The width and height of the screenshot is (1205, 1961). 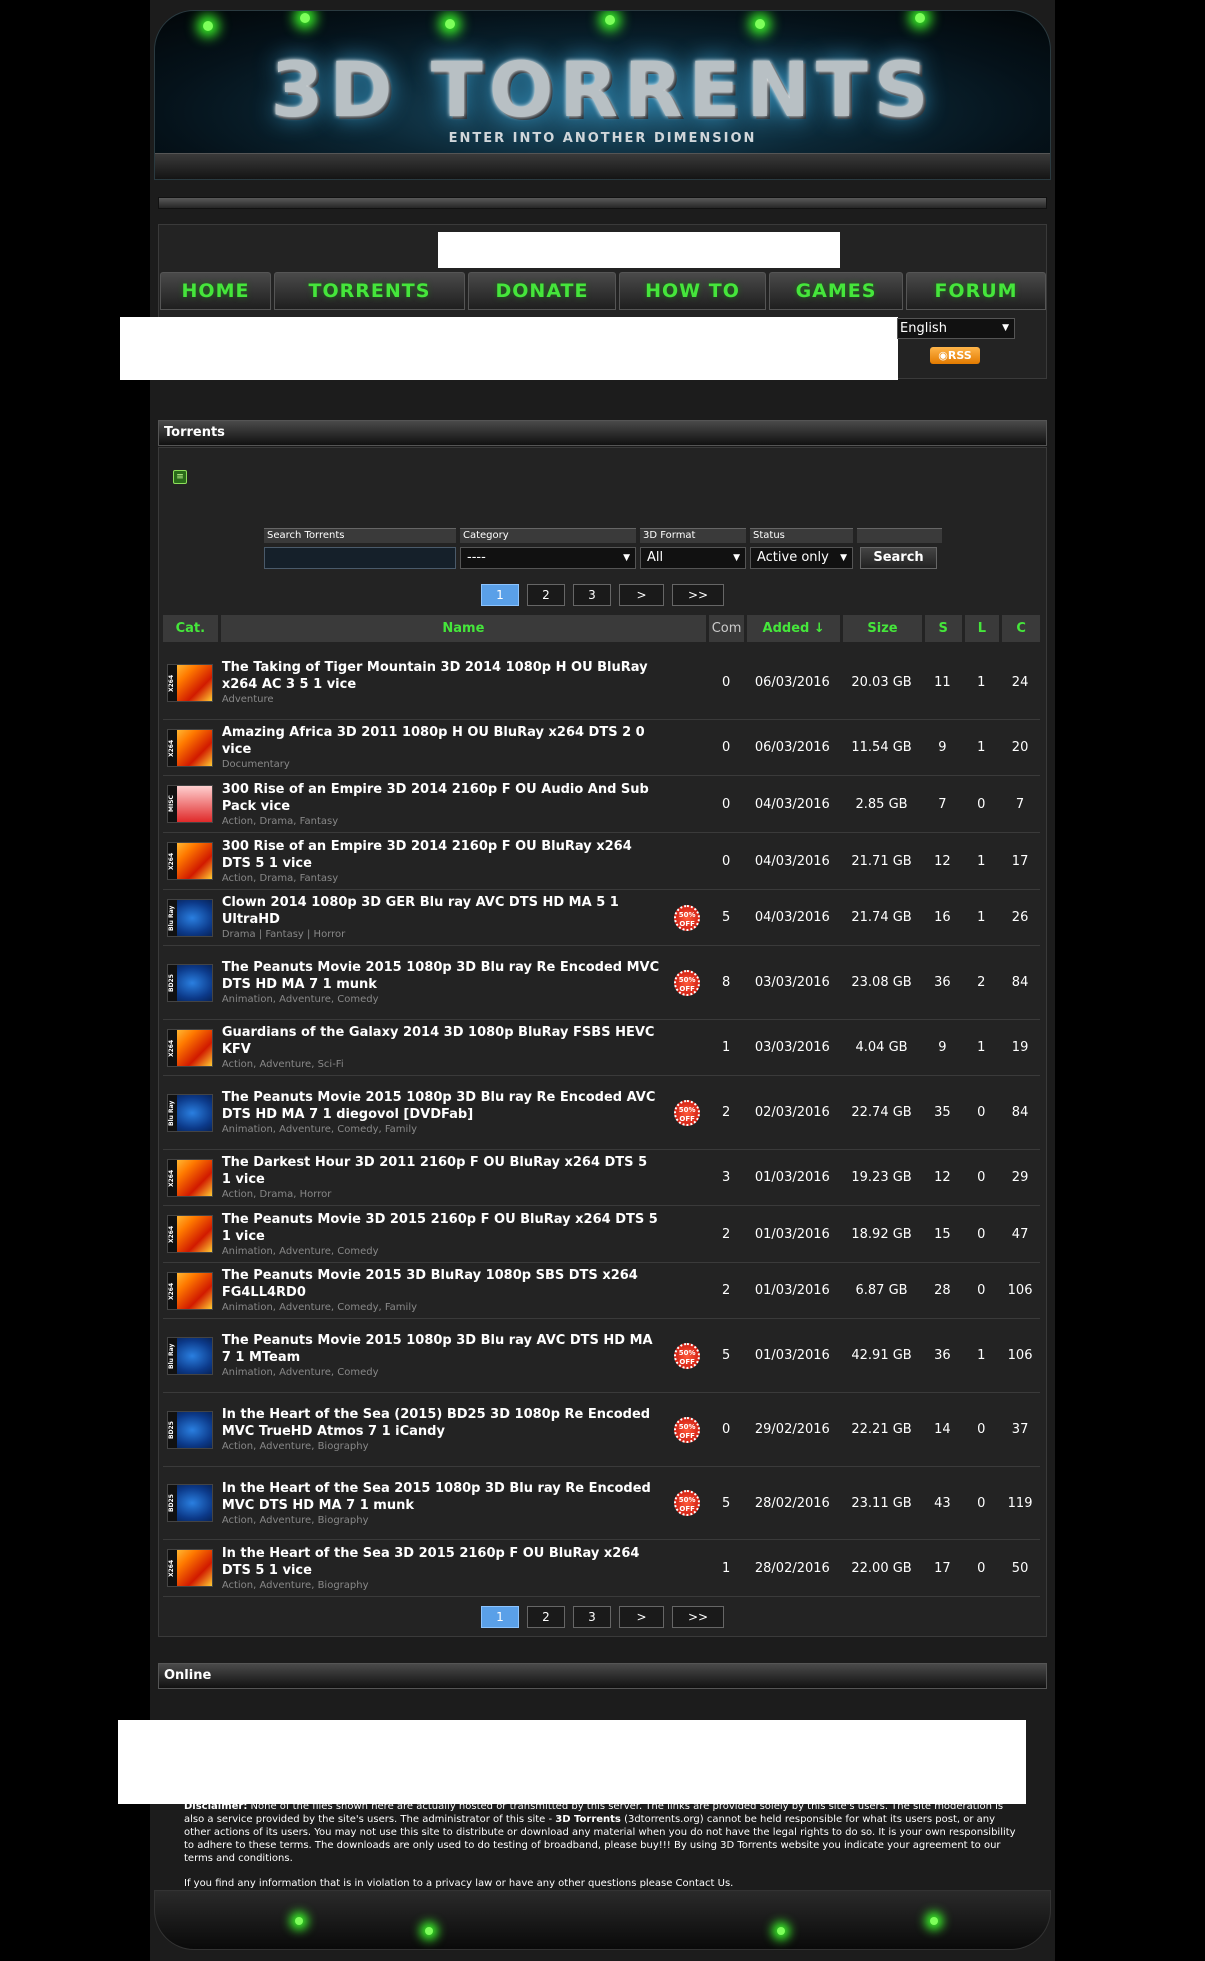 I want to click on cell-completed: 7, so click(x=1020, y=804).